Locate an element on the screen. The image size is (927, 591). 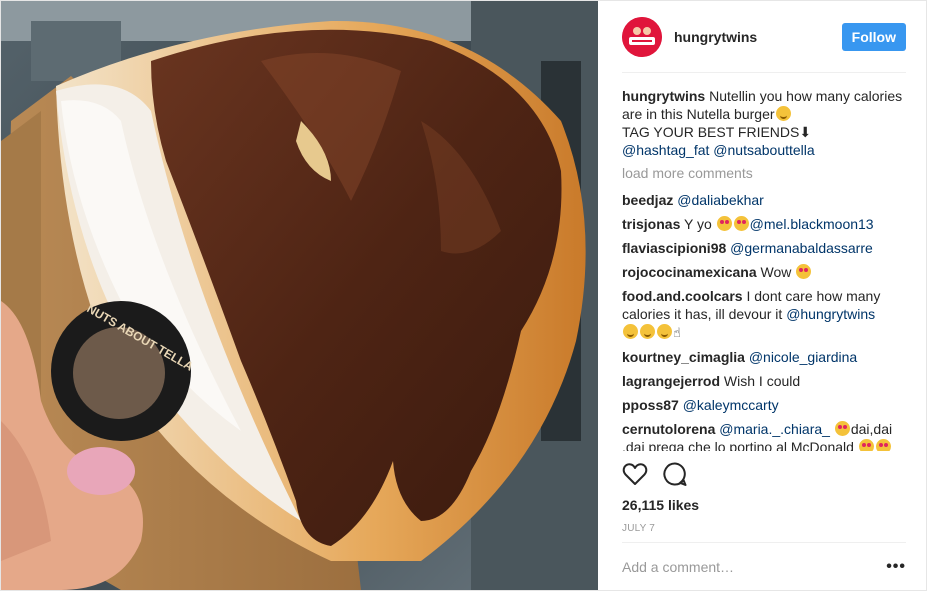
comment-row: trisjonas Y yo @mel.blackmoon13 is located at coordinates (764, 224).